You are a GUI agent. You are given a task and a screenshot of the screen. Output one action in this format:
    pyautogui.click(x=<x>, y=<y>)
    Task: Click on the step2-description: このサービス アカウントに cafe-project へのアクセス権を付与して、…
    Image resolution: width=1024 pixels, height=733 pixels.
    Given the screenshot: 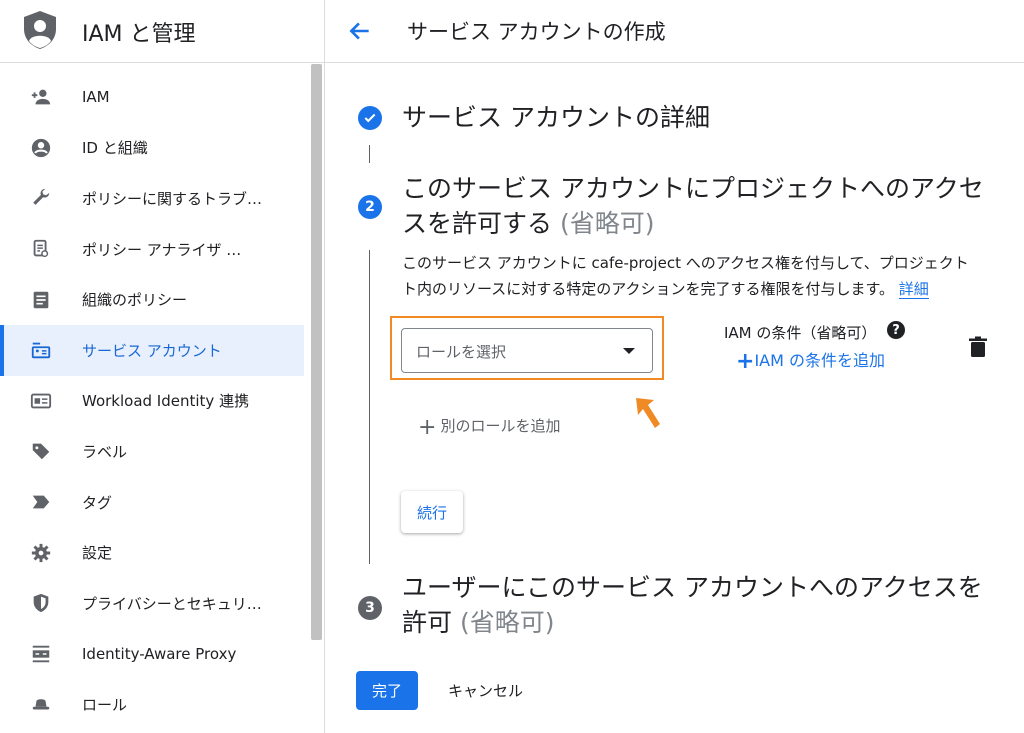 What is the action you would take?
    pyautogui.click(x=698, y=276)
    